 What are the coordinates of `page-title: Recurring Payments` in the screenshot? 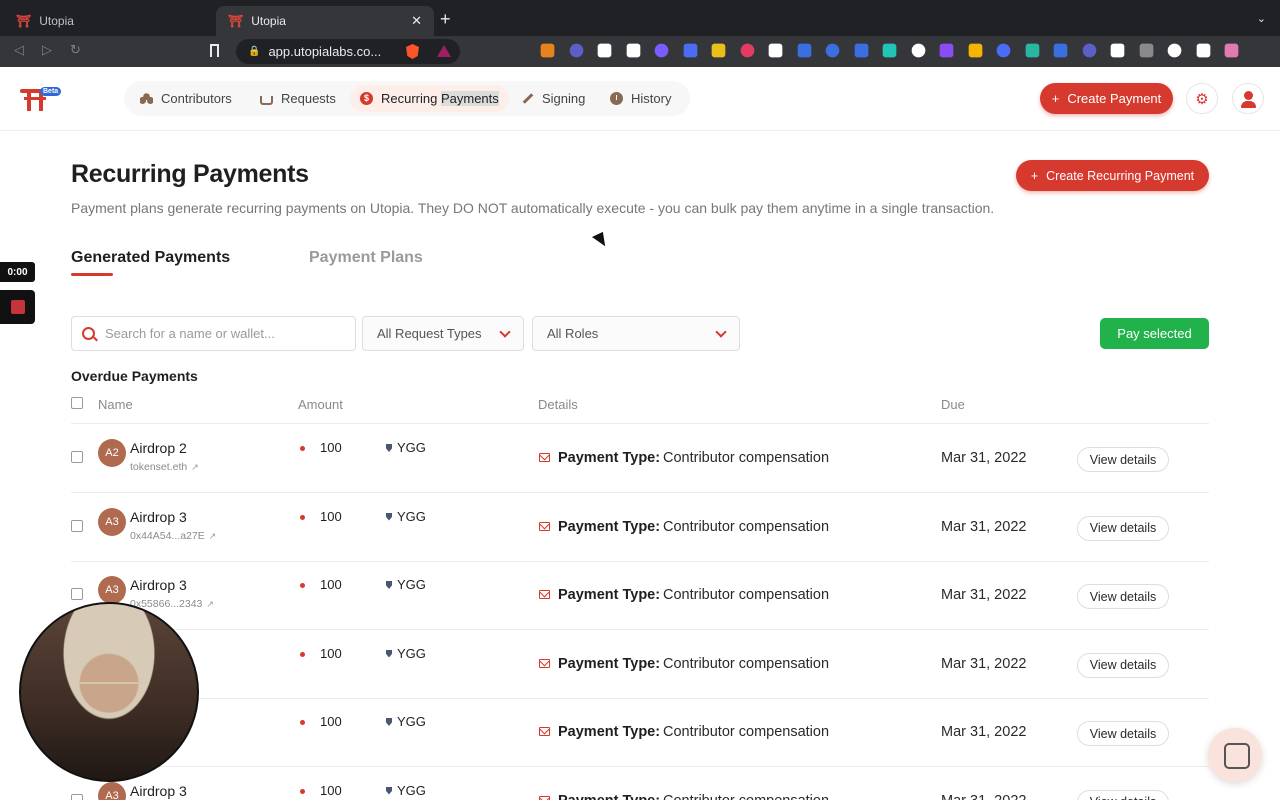 It's located at (190, 174).